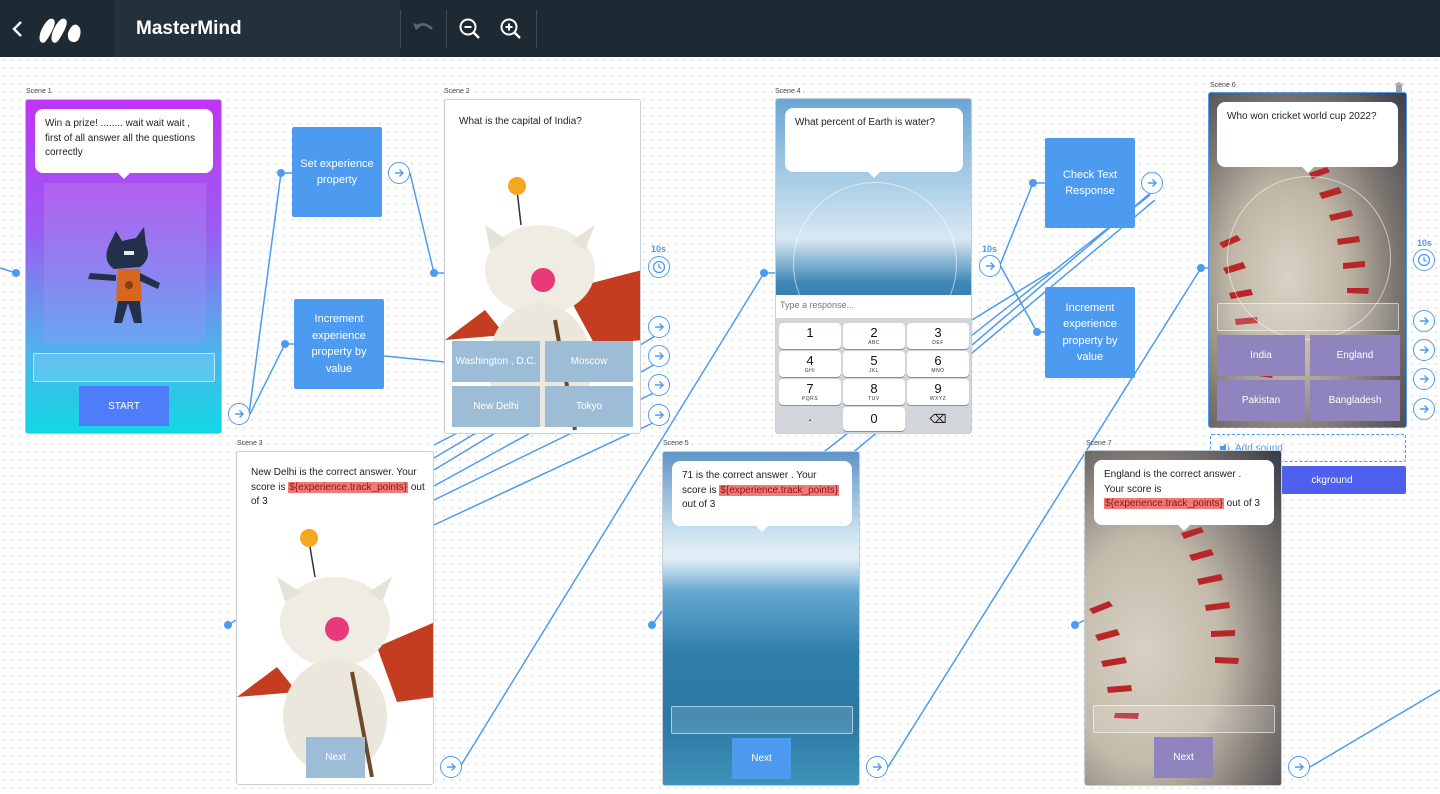  What do you see at coordinates (938, 419) in the screenshot?
I see `backspace-key: ⌫` at bounding box center [938, 419].